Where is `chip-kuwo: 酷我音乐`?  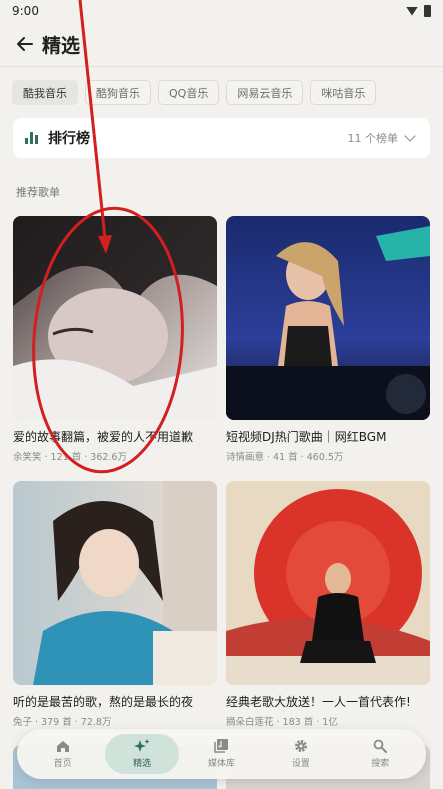
chip-kuwo: 酷我音乐 is located at coordinates (45, 92).